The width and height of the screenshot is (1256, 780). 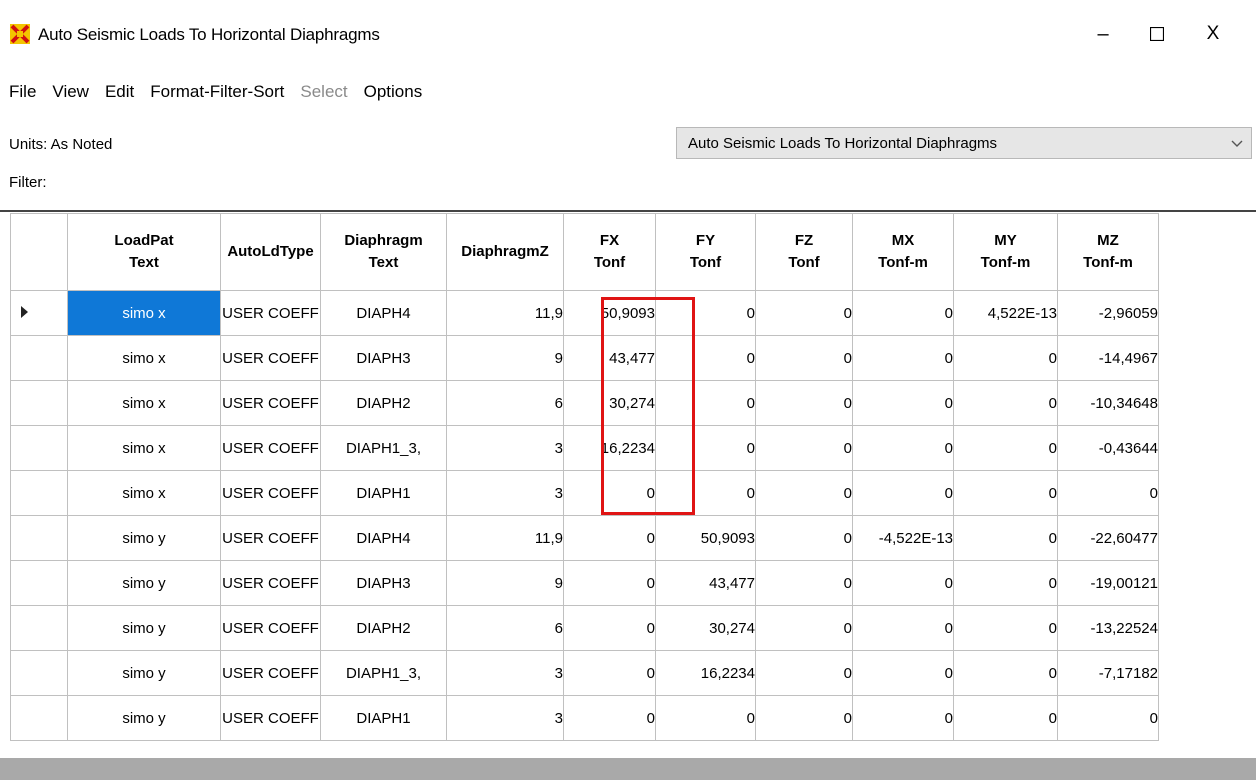 I want to click on table-cell: -19,00121, so click(x=1108, y=583).